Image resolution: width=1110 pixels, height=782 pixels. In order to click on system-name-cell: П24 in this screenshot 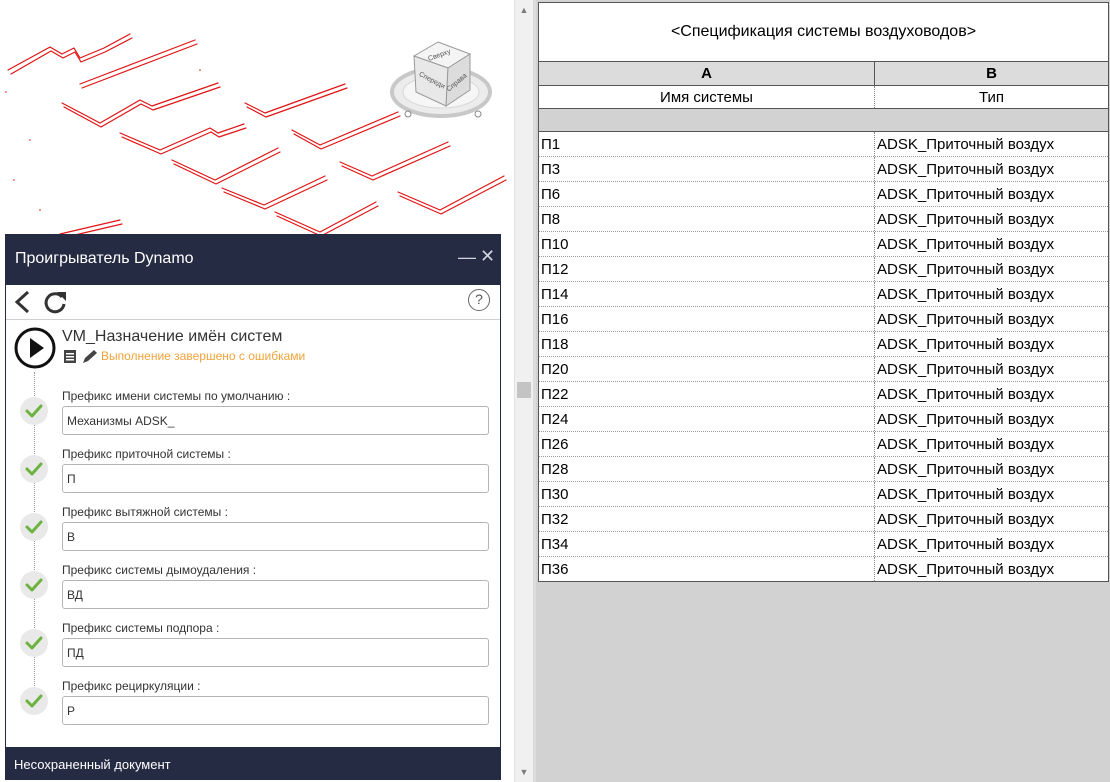, I will do `click(707, 419)`.